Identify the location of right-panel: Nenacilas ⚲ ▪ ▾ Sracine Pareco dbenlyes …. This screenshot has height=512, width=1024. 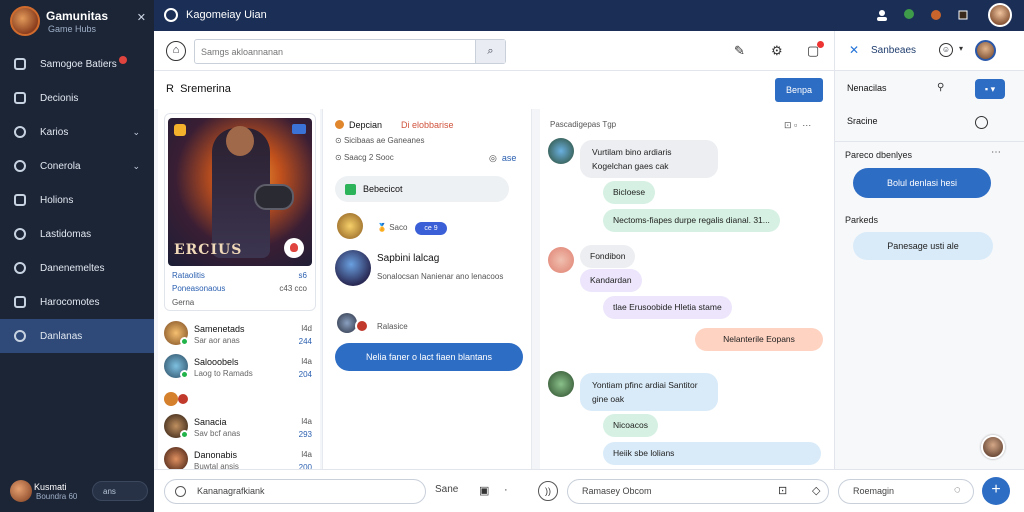
(929, 270).